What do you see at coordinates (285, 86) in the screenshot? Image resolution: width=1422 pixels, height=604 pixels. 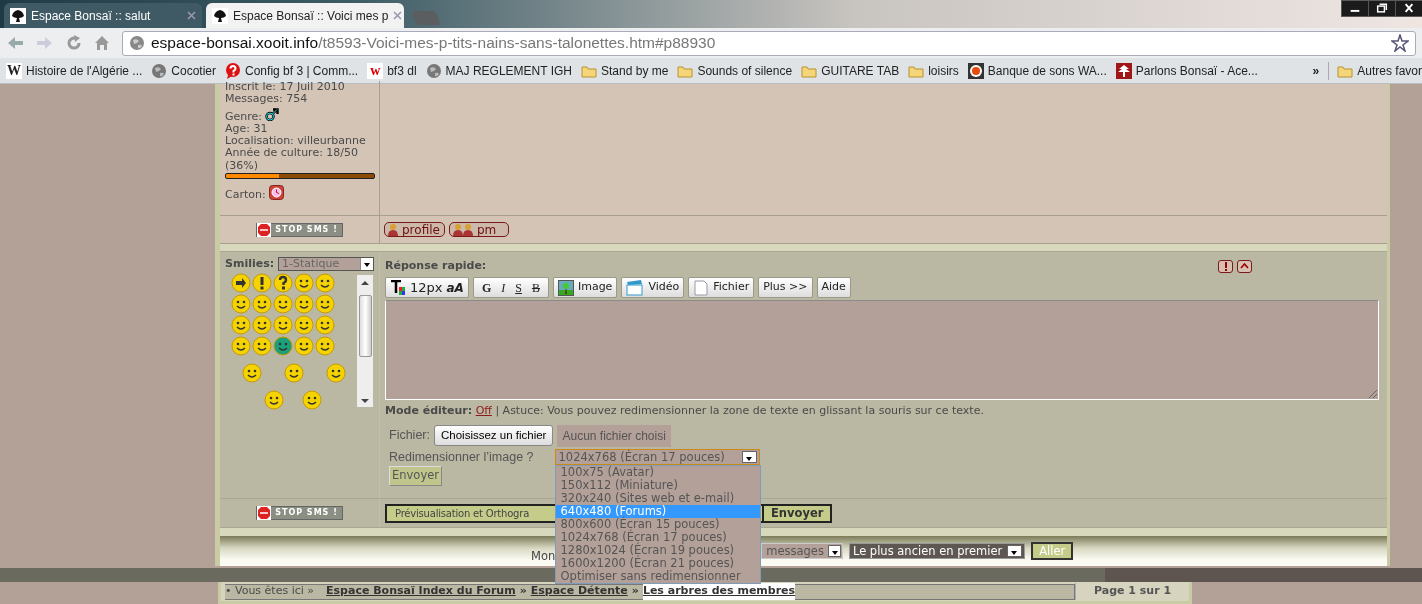 I see `profile-info: Inscrit le: 17 Juil 2010` at bounding box center [285, 86].